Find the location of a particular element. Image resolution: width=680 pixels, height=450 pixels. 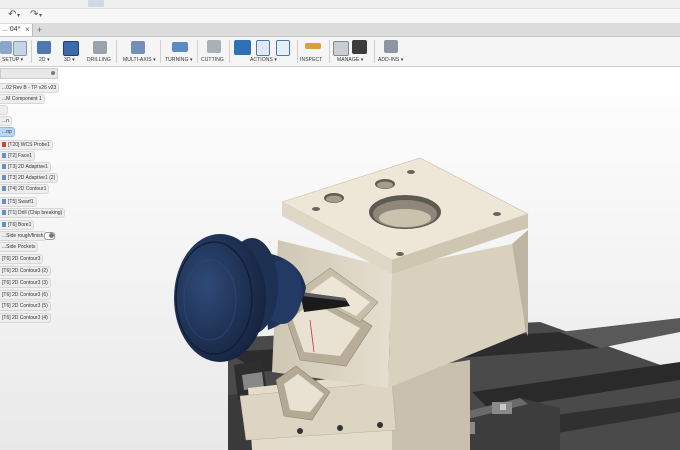

tree-item-label: [T20] WCS Probe1 is located at coordinates (29, 145).